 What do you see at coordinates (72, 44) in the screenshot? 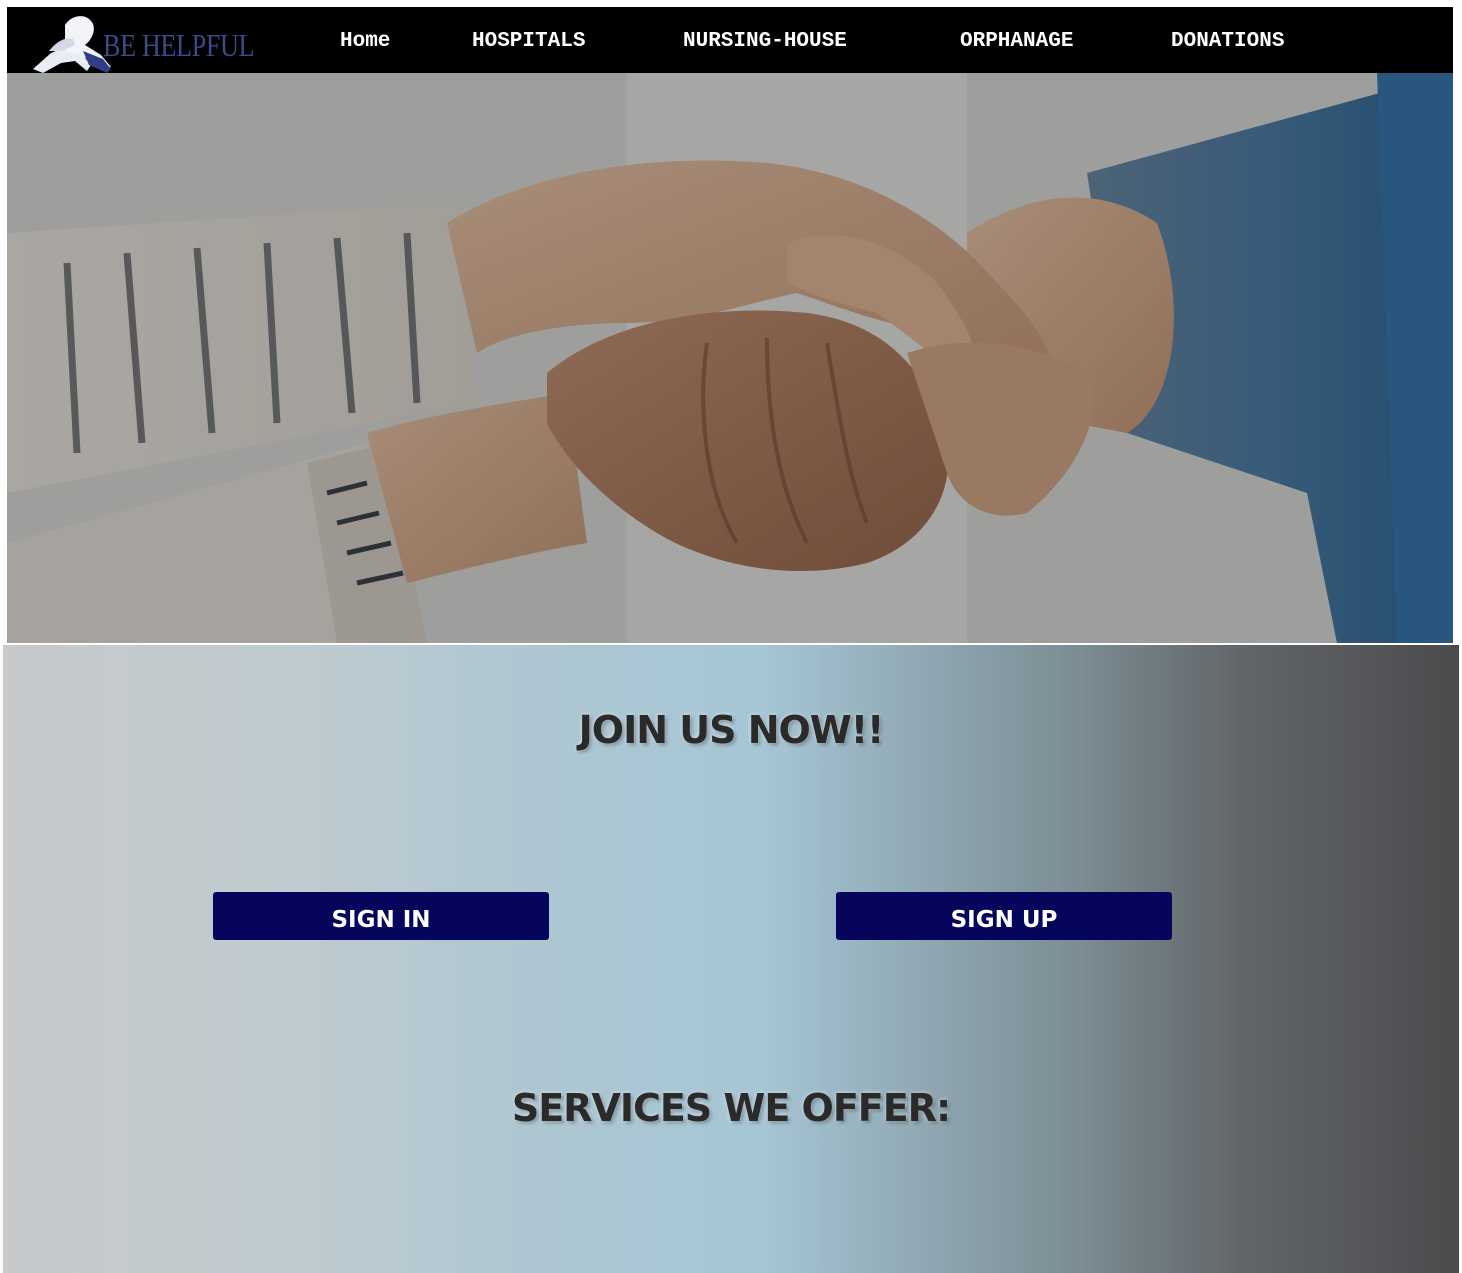
I see `handshake-icon` at bounding box center [72, 44].